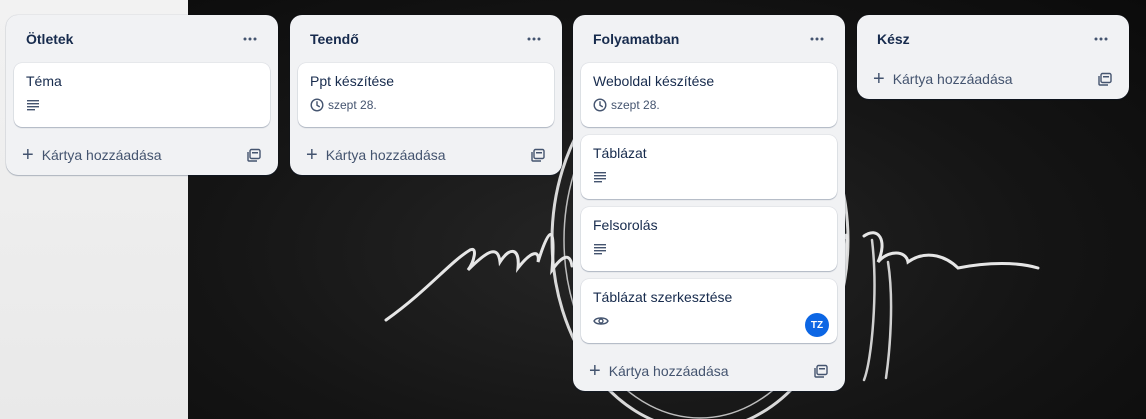  I want to click on card: Táblázat szerkesztése TZ, so click(709, 311).